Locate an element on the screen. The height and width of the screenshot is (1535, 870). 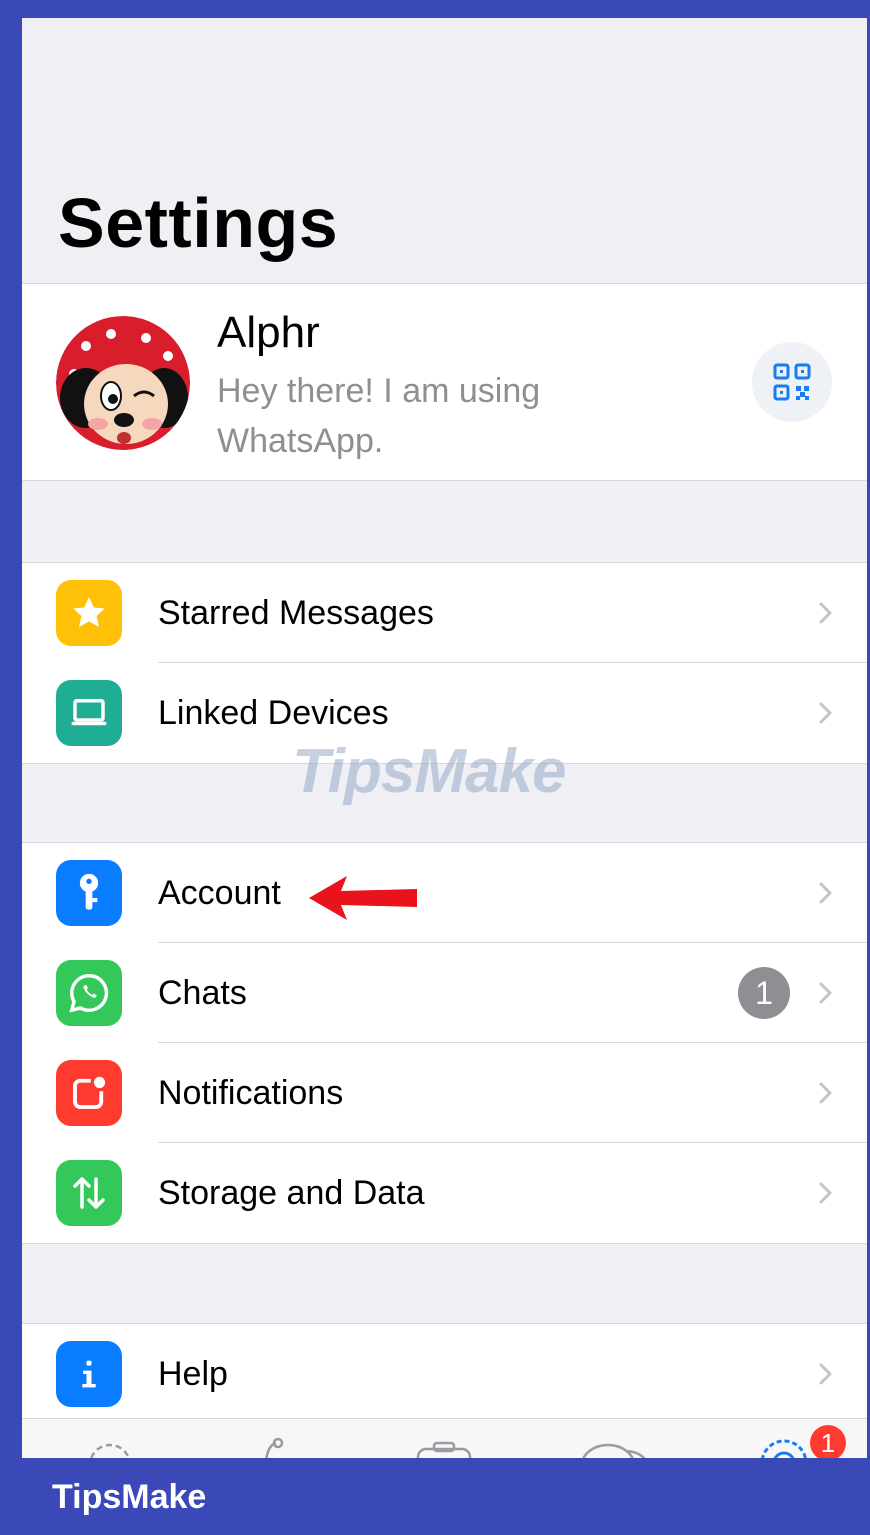
row-label: Starred Messages is located at coordinates (296, 612).